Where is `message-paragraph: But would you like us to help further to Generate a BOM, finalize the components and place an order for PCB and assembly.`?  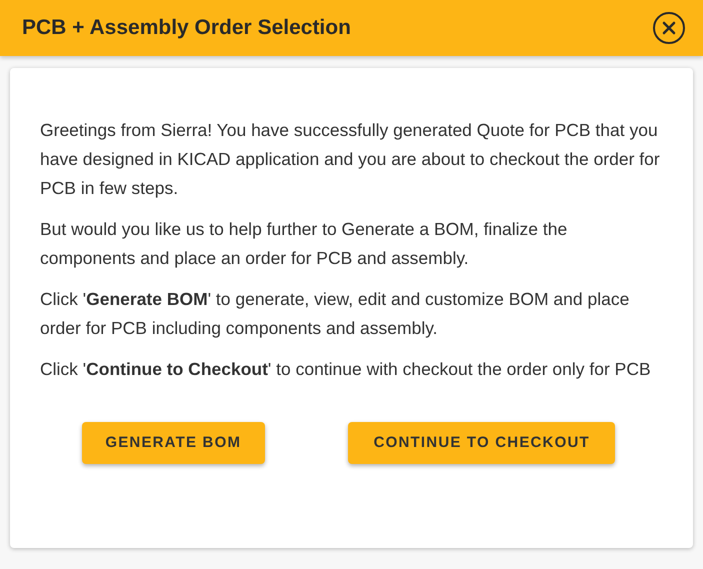 message-paragraph: But would you like us to help further to Generate a BOM, finalize the components and place an order for PCB and assembly. is located at coordinates (304, 244).